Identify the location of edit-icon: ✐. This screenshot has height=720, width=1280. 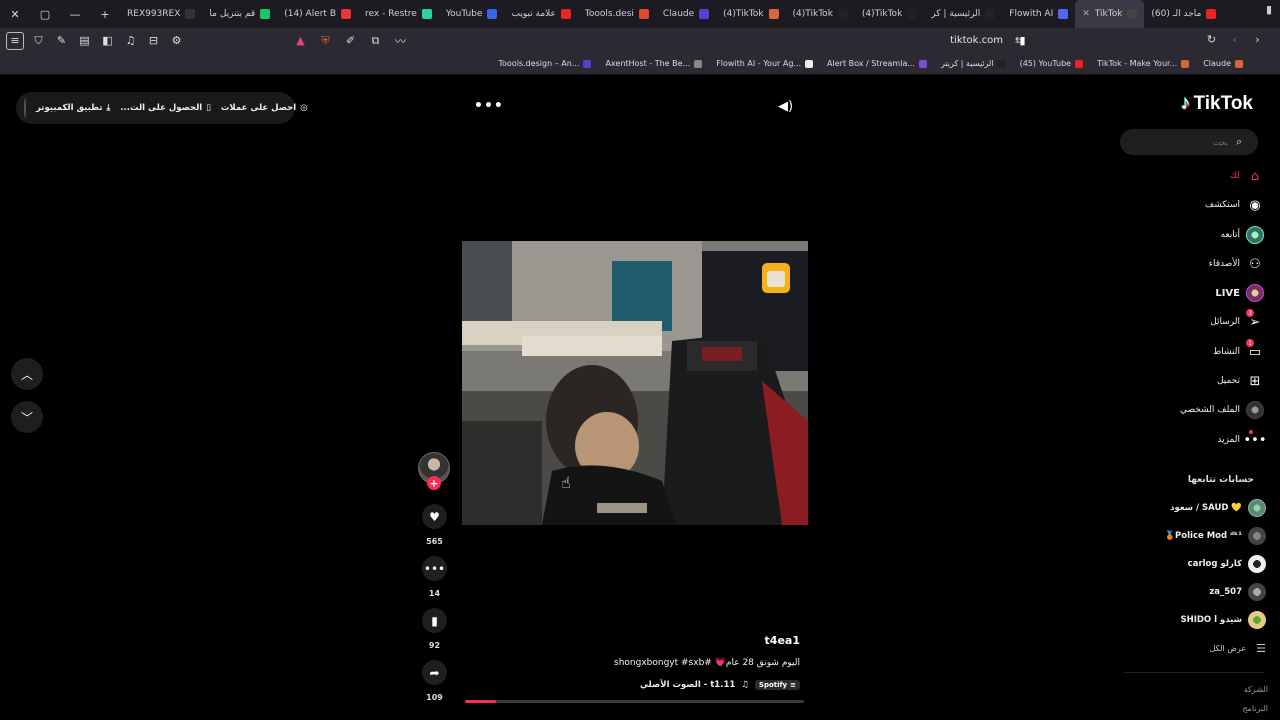
(350, 40).